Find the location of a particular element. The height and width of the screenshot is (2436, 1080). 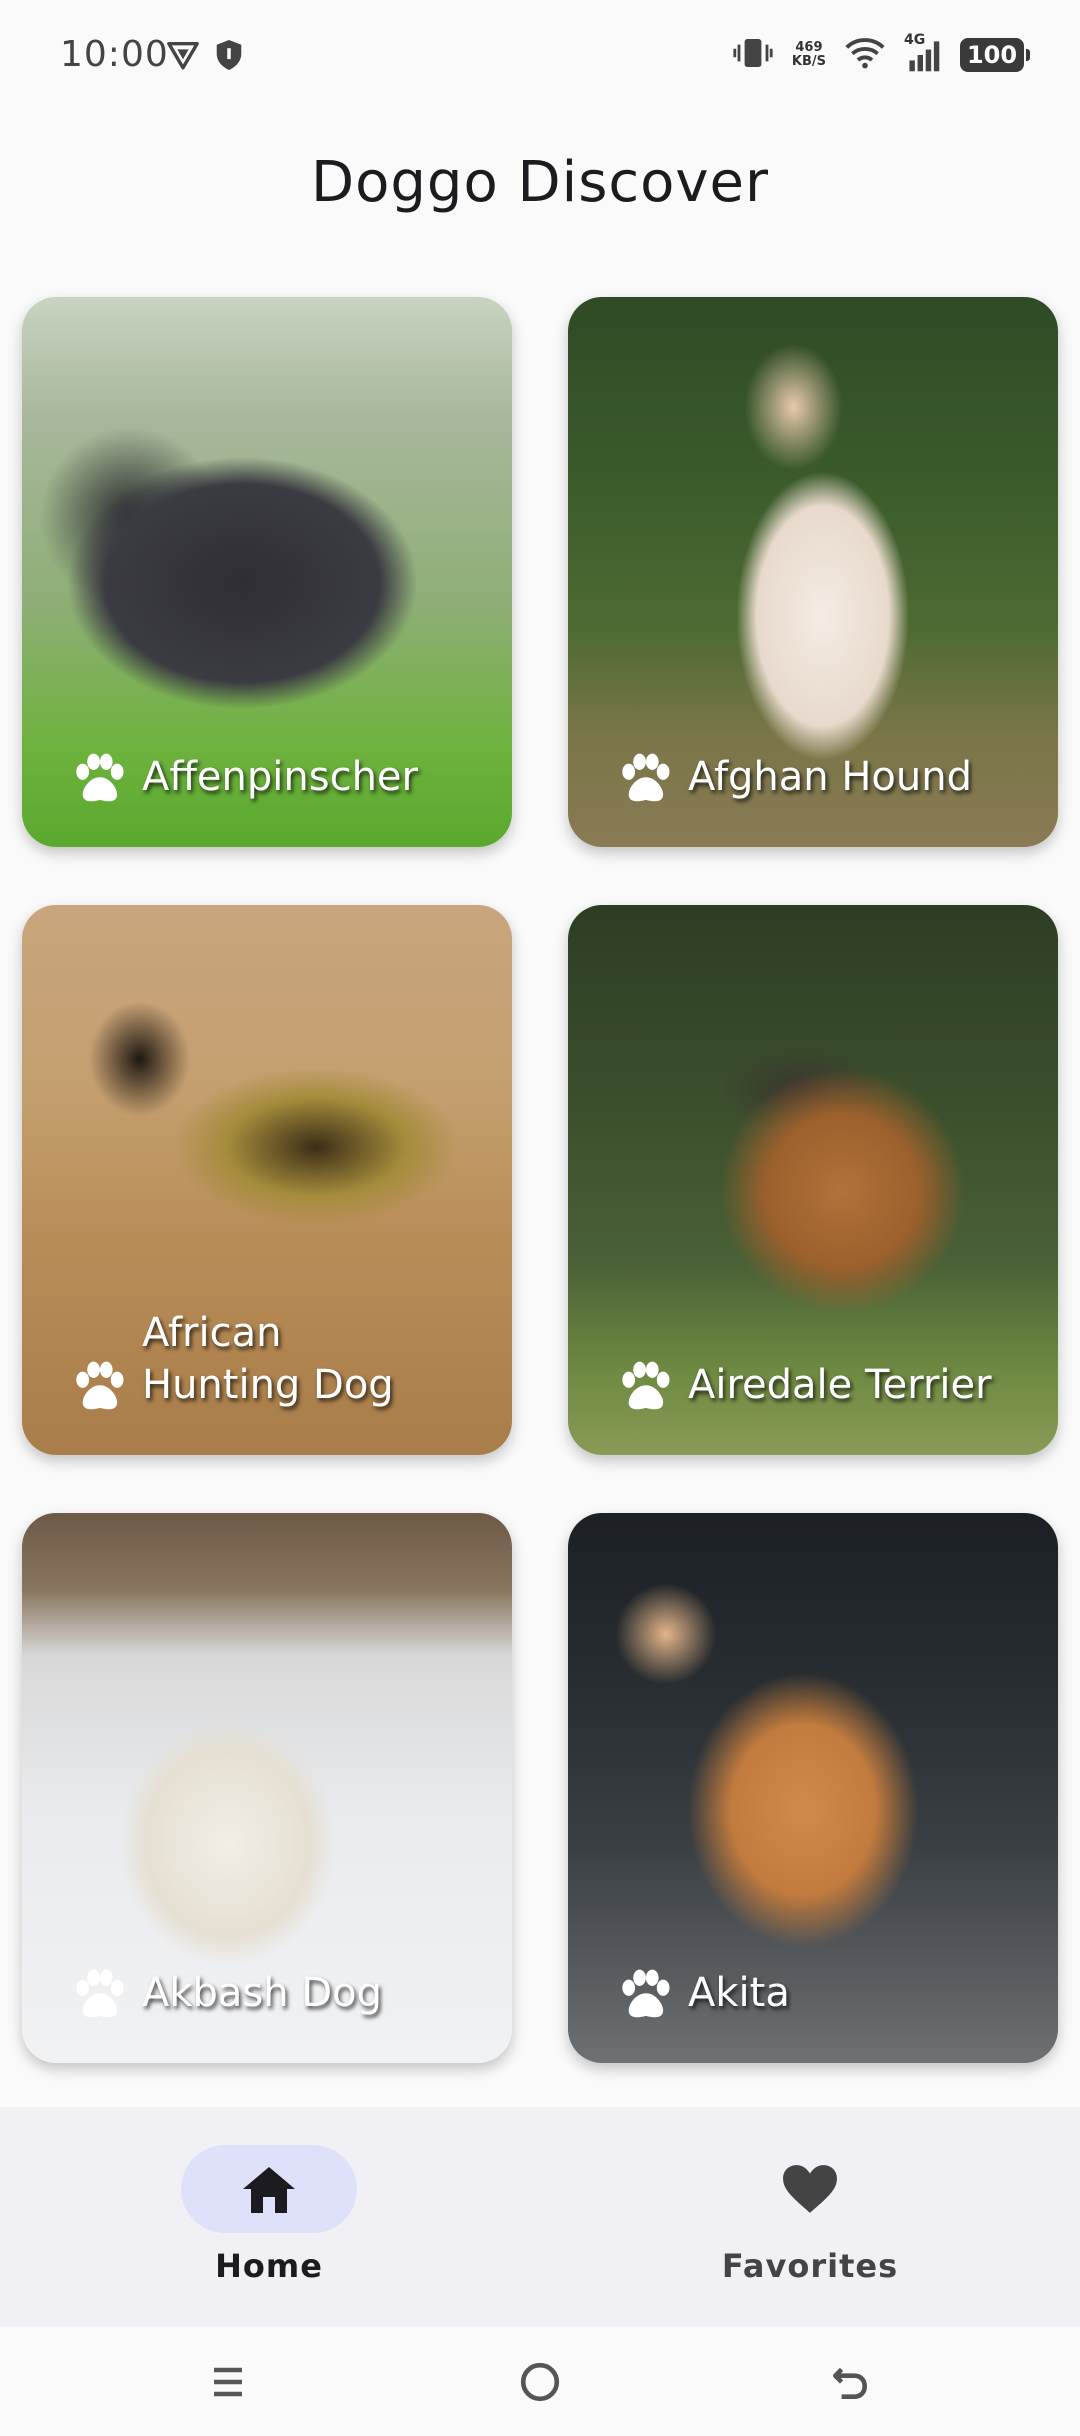

status-right-icons: 469 KB/S 4G 100 is located at coordinates (881, 53).